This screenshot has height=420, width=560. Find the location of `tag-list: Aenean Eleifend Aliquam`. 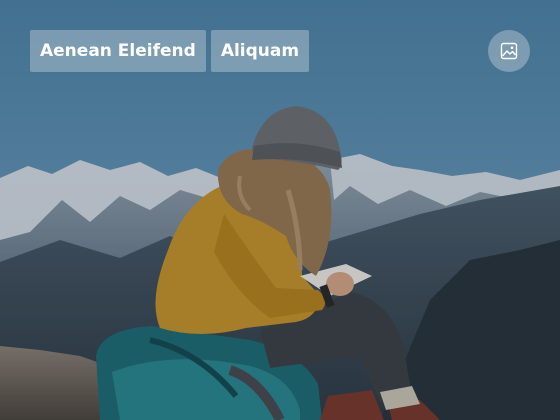

tag-list: Aenean Eleifend Aliquam is located at coordinates (170, 51).